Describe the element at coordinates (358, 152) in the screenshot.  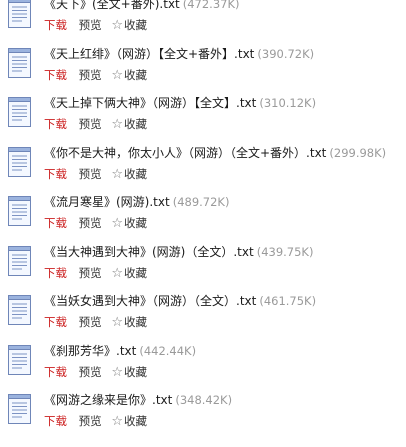
I see `file-size: (299.98K)` at that location.